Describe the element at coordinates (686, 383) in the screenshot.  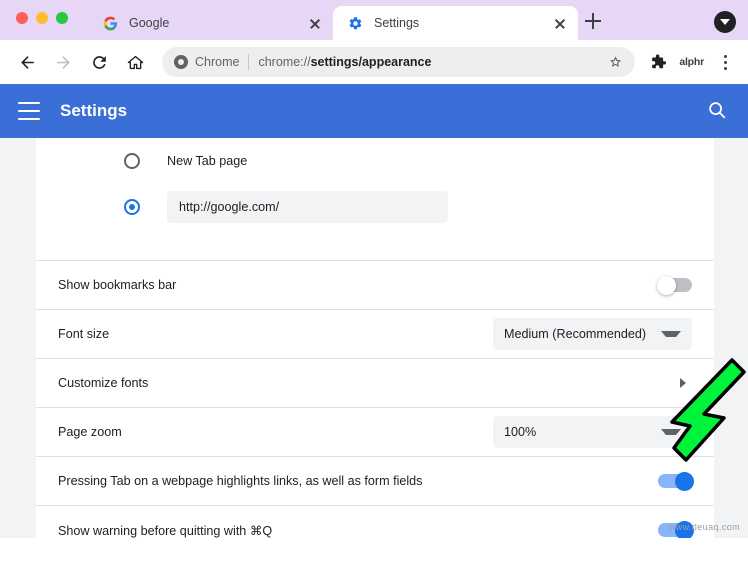
I see `chevron-right-icon` at that location.